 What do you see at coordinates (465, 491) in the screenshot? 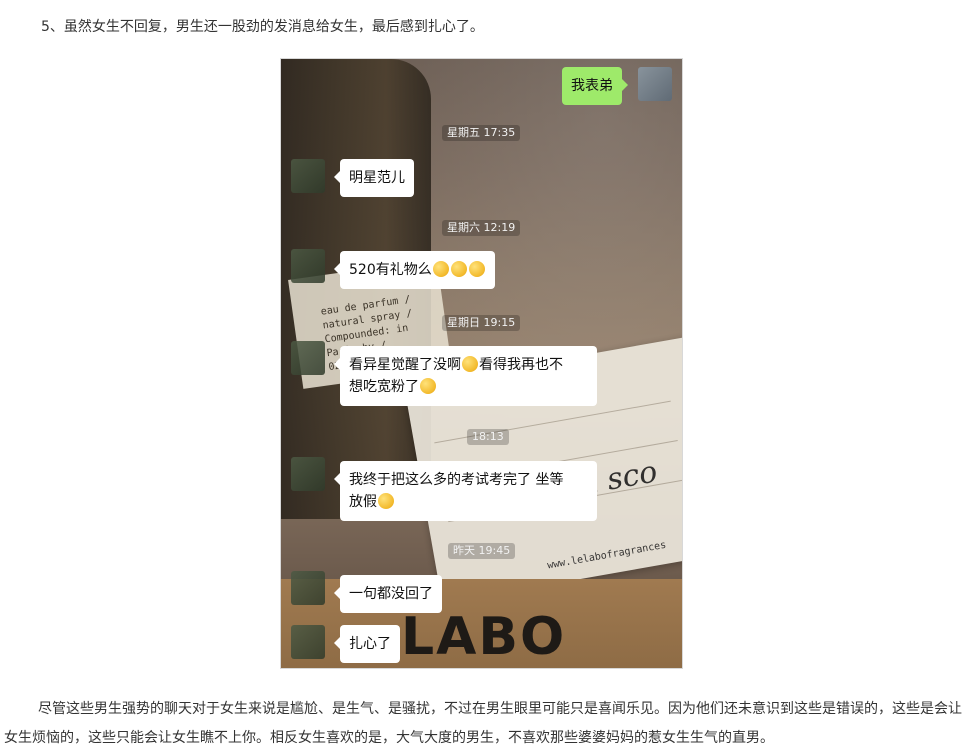
I see `received-message-bubble: 我终于把这么多的考试考完了 坐等 放假` at bounding box center [465, 491].